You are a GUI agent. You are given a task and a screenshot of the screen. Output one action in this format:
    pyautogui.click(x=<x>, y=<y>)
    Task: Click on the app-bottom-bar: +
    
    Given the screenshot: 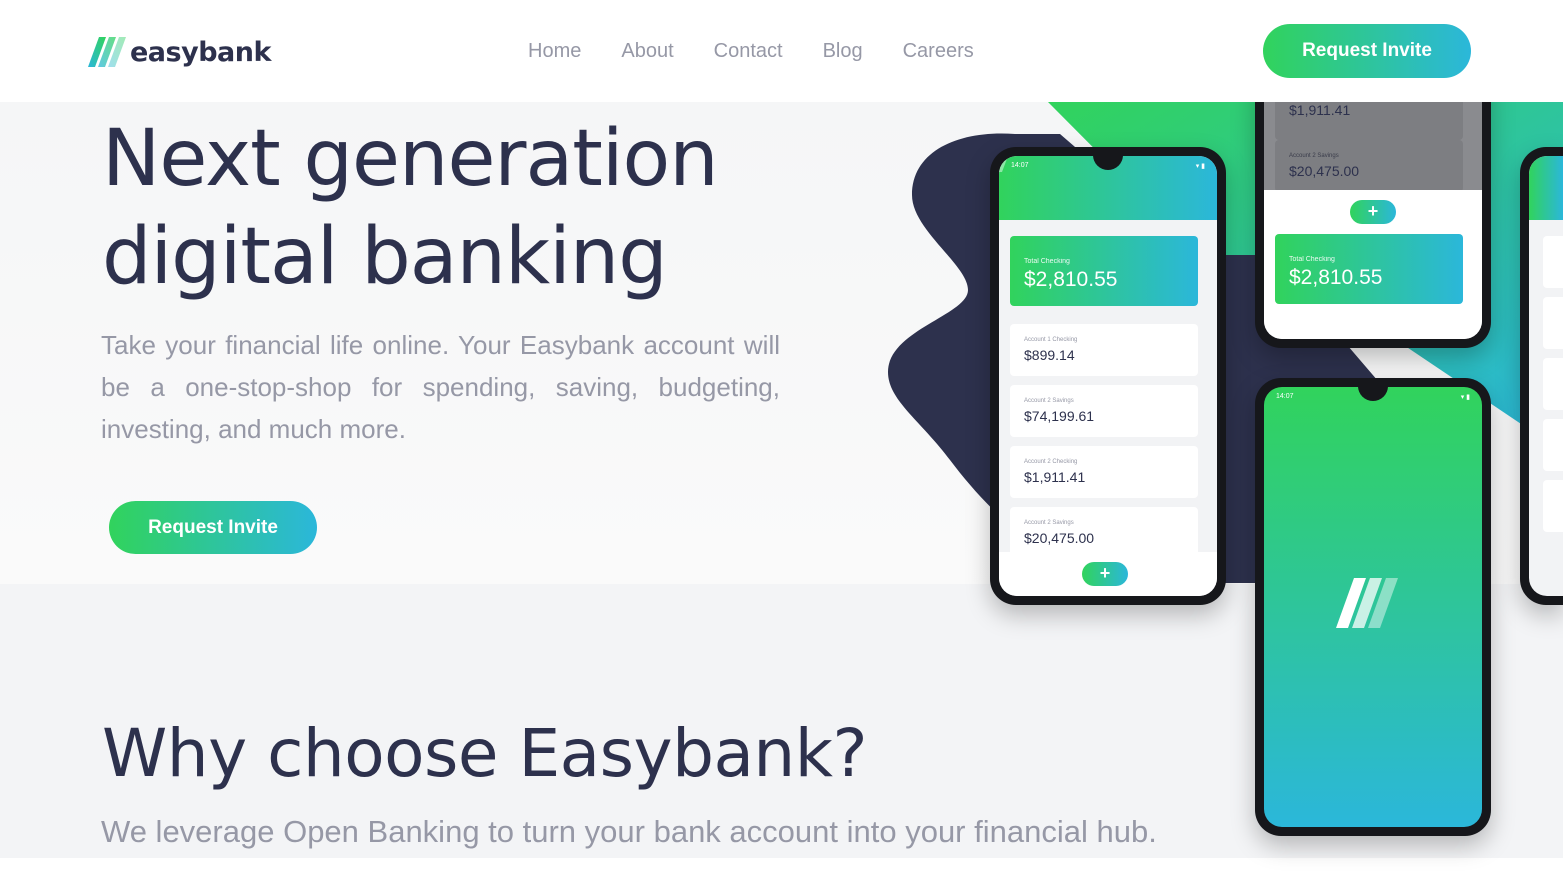 What is the action you would take?
    pyautogui.click(x=1108, y=574)
    